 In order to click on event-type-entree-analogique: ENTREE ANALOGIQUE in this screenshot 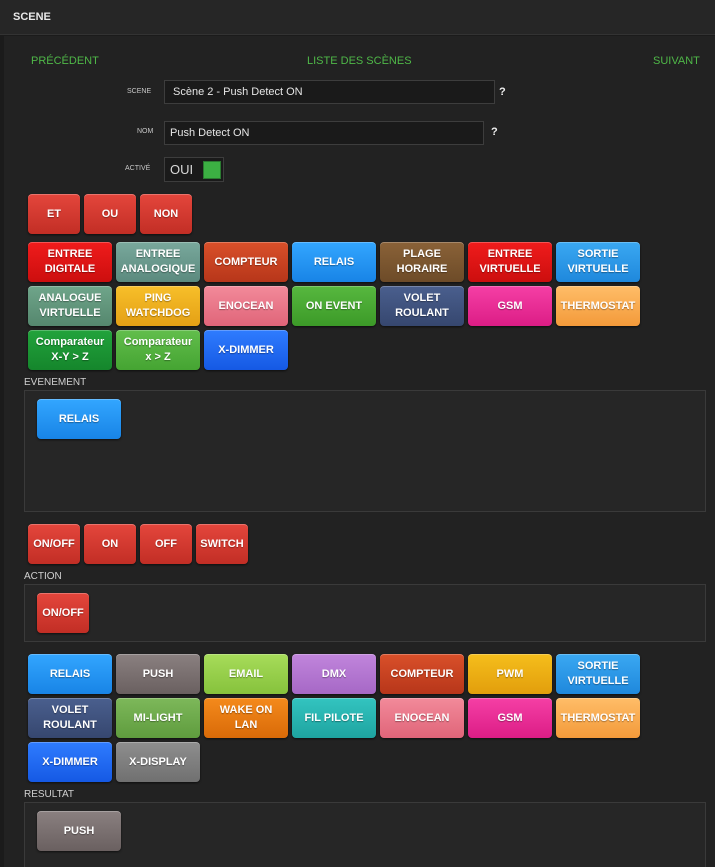, I will do `click(158, 262)`.